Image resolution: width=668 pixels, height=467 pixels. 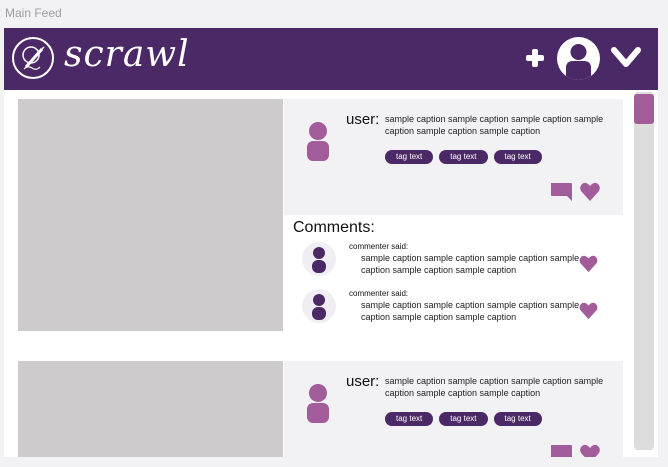 What do you see at coordinates (578, 62) in the screenshot?
I see `profile-avatar-icon` at bounding box center [578, 62].